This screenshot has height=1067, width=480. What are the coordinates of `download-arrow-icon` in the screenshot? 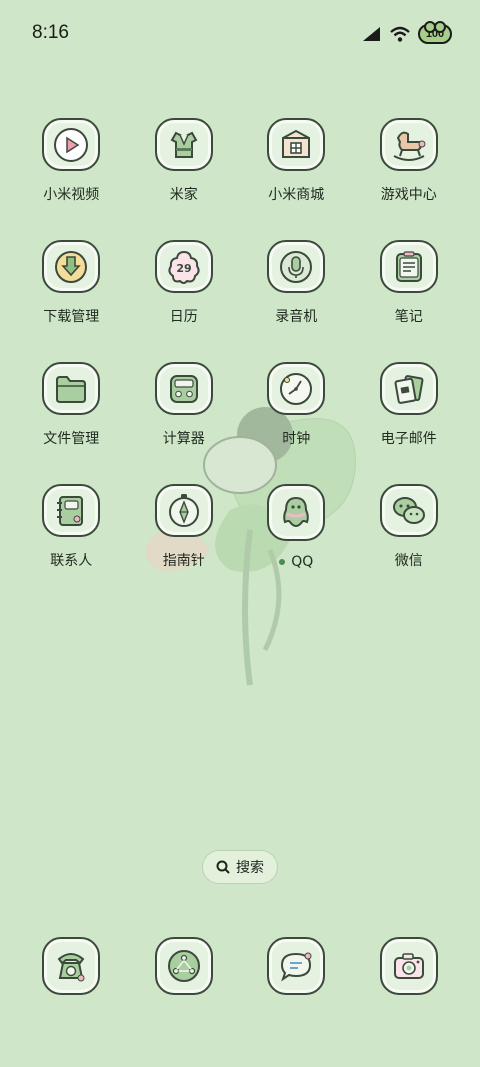 It's located at (71, 266).